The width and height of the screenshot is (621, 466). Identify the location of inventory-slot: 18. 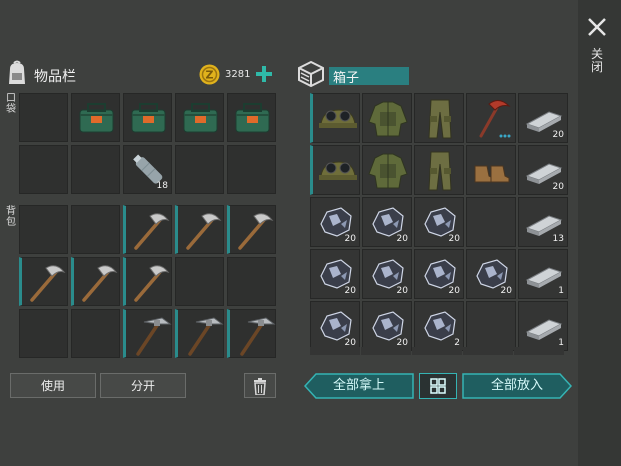
(147, 169).